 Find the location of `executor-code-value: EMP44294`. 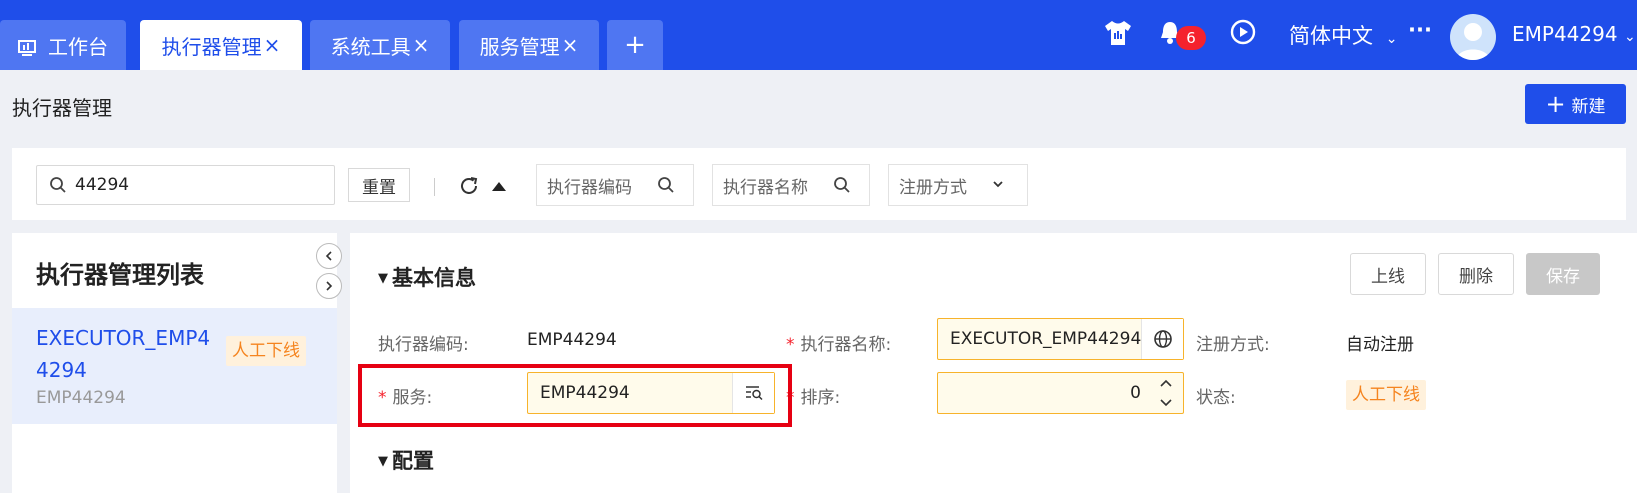

executor-code-value: EMP44294 is located at coordinates (572, 340).